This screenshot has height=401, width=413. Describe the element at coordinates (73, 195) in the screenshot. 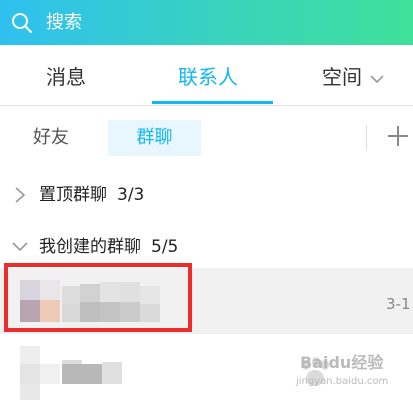

I see `group-name: 置顶群聊` at that location.